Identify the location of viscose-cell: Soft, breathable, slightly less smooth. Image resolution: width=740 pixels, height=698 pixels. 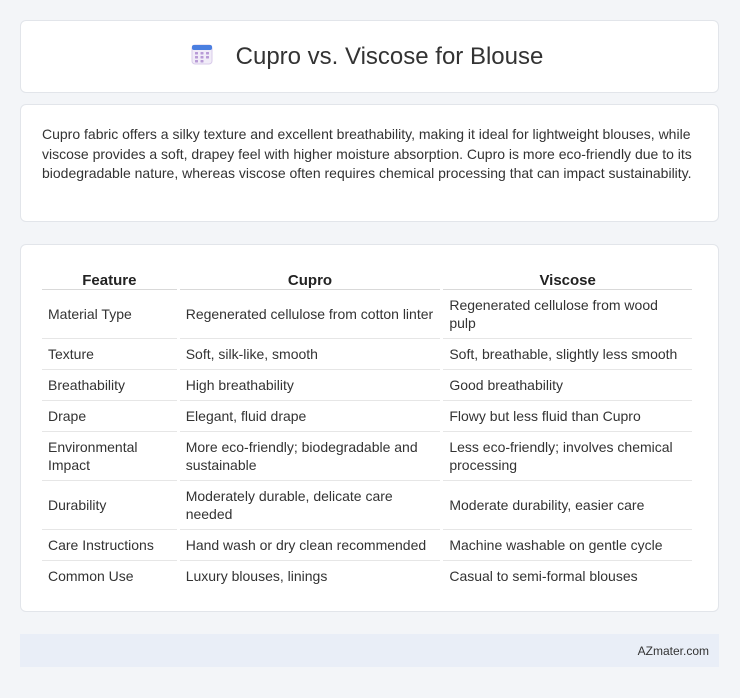
(567, 354).